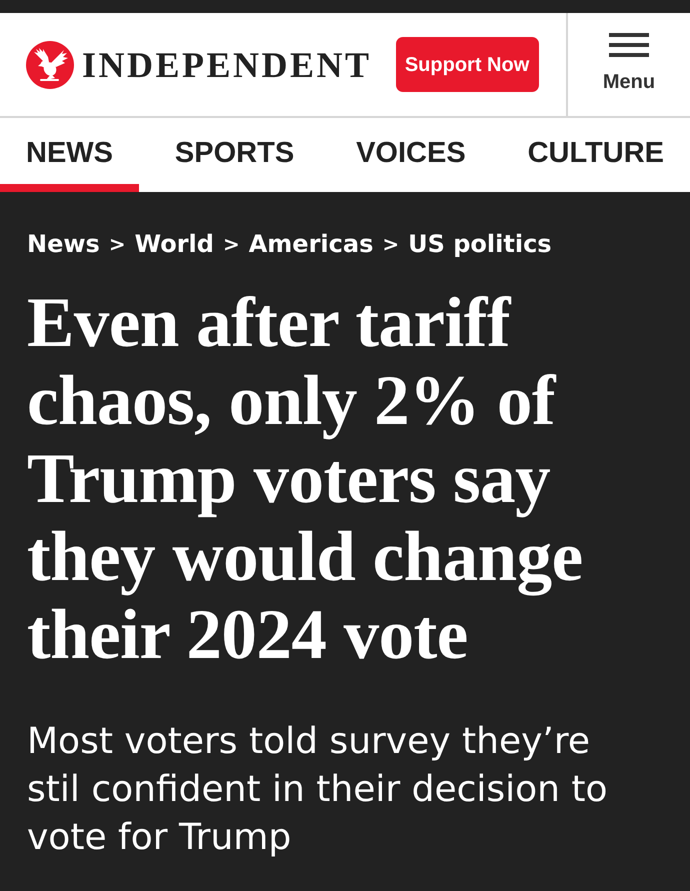  I want to click on article-standfirst: Most voters told survey they’re stil confident in their decision to vote for Trump, so click(318, 790).